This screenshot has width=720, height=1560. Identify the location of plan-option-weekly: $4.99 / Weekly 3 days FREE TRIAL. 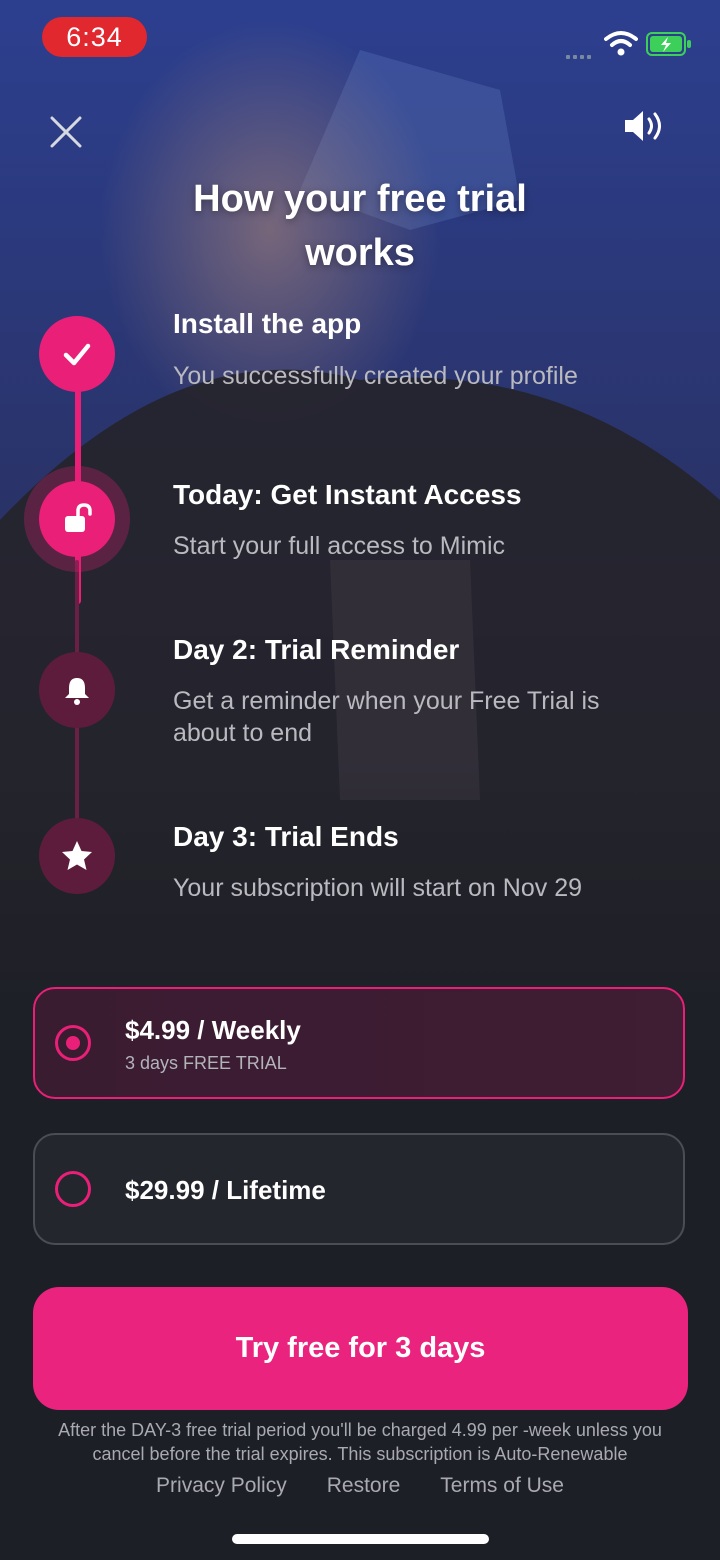
(359, 1043).